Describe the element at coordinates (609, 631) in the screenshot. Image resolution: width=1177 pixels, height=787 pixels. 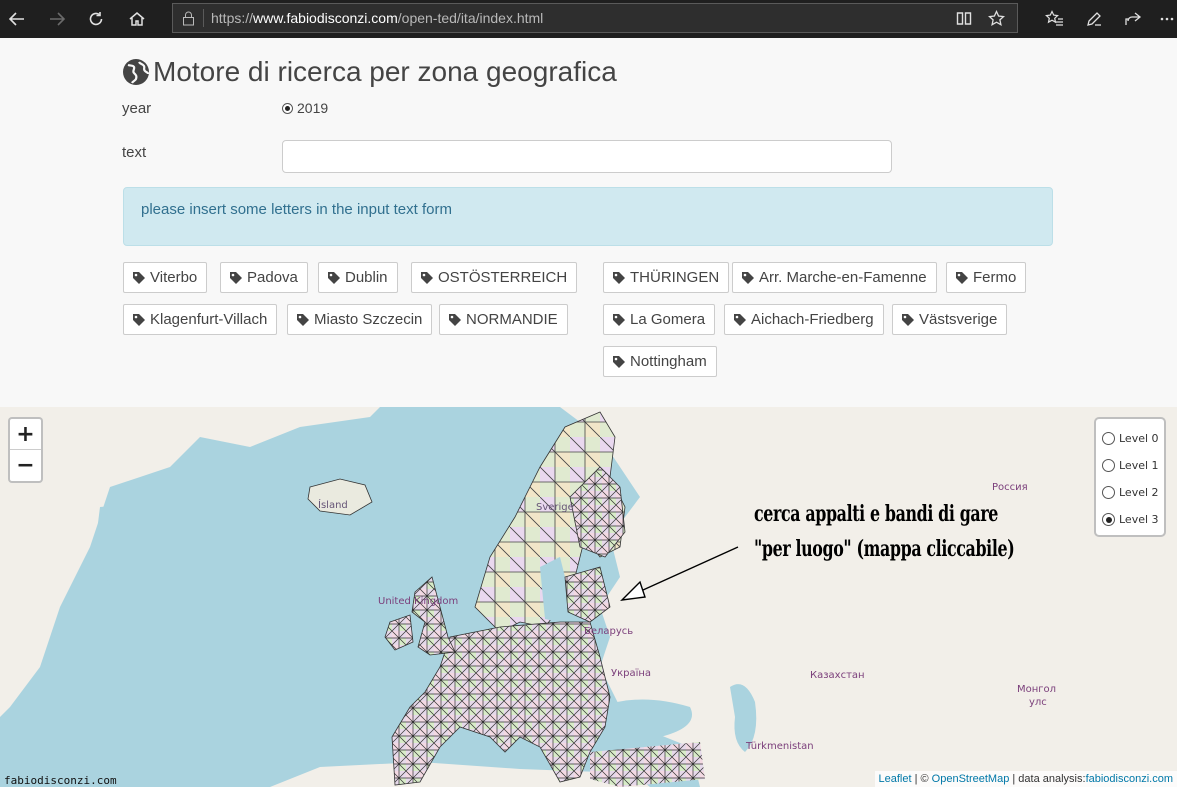
I see `map-label-belarus: Беларусь` at that location.